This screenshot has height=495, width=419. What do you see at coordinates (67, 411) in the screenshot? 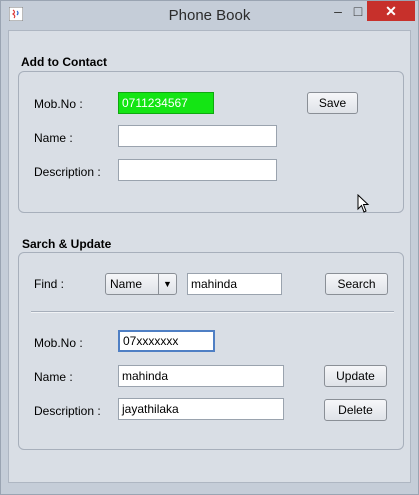
I see `update-description-label: Description :` at bounding box center [67, 411].